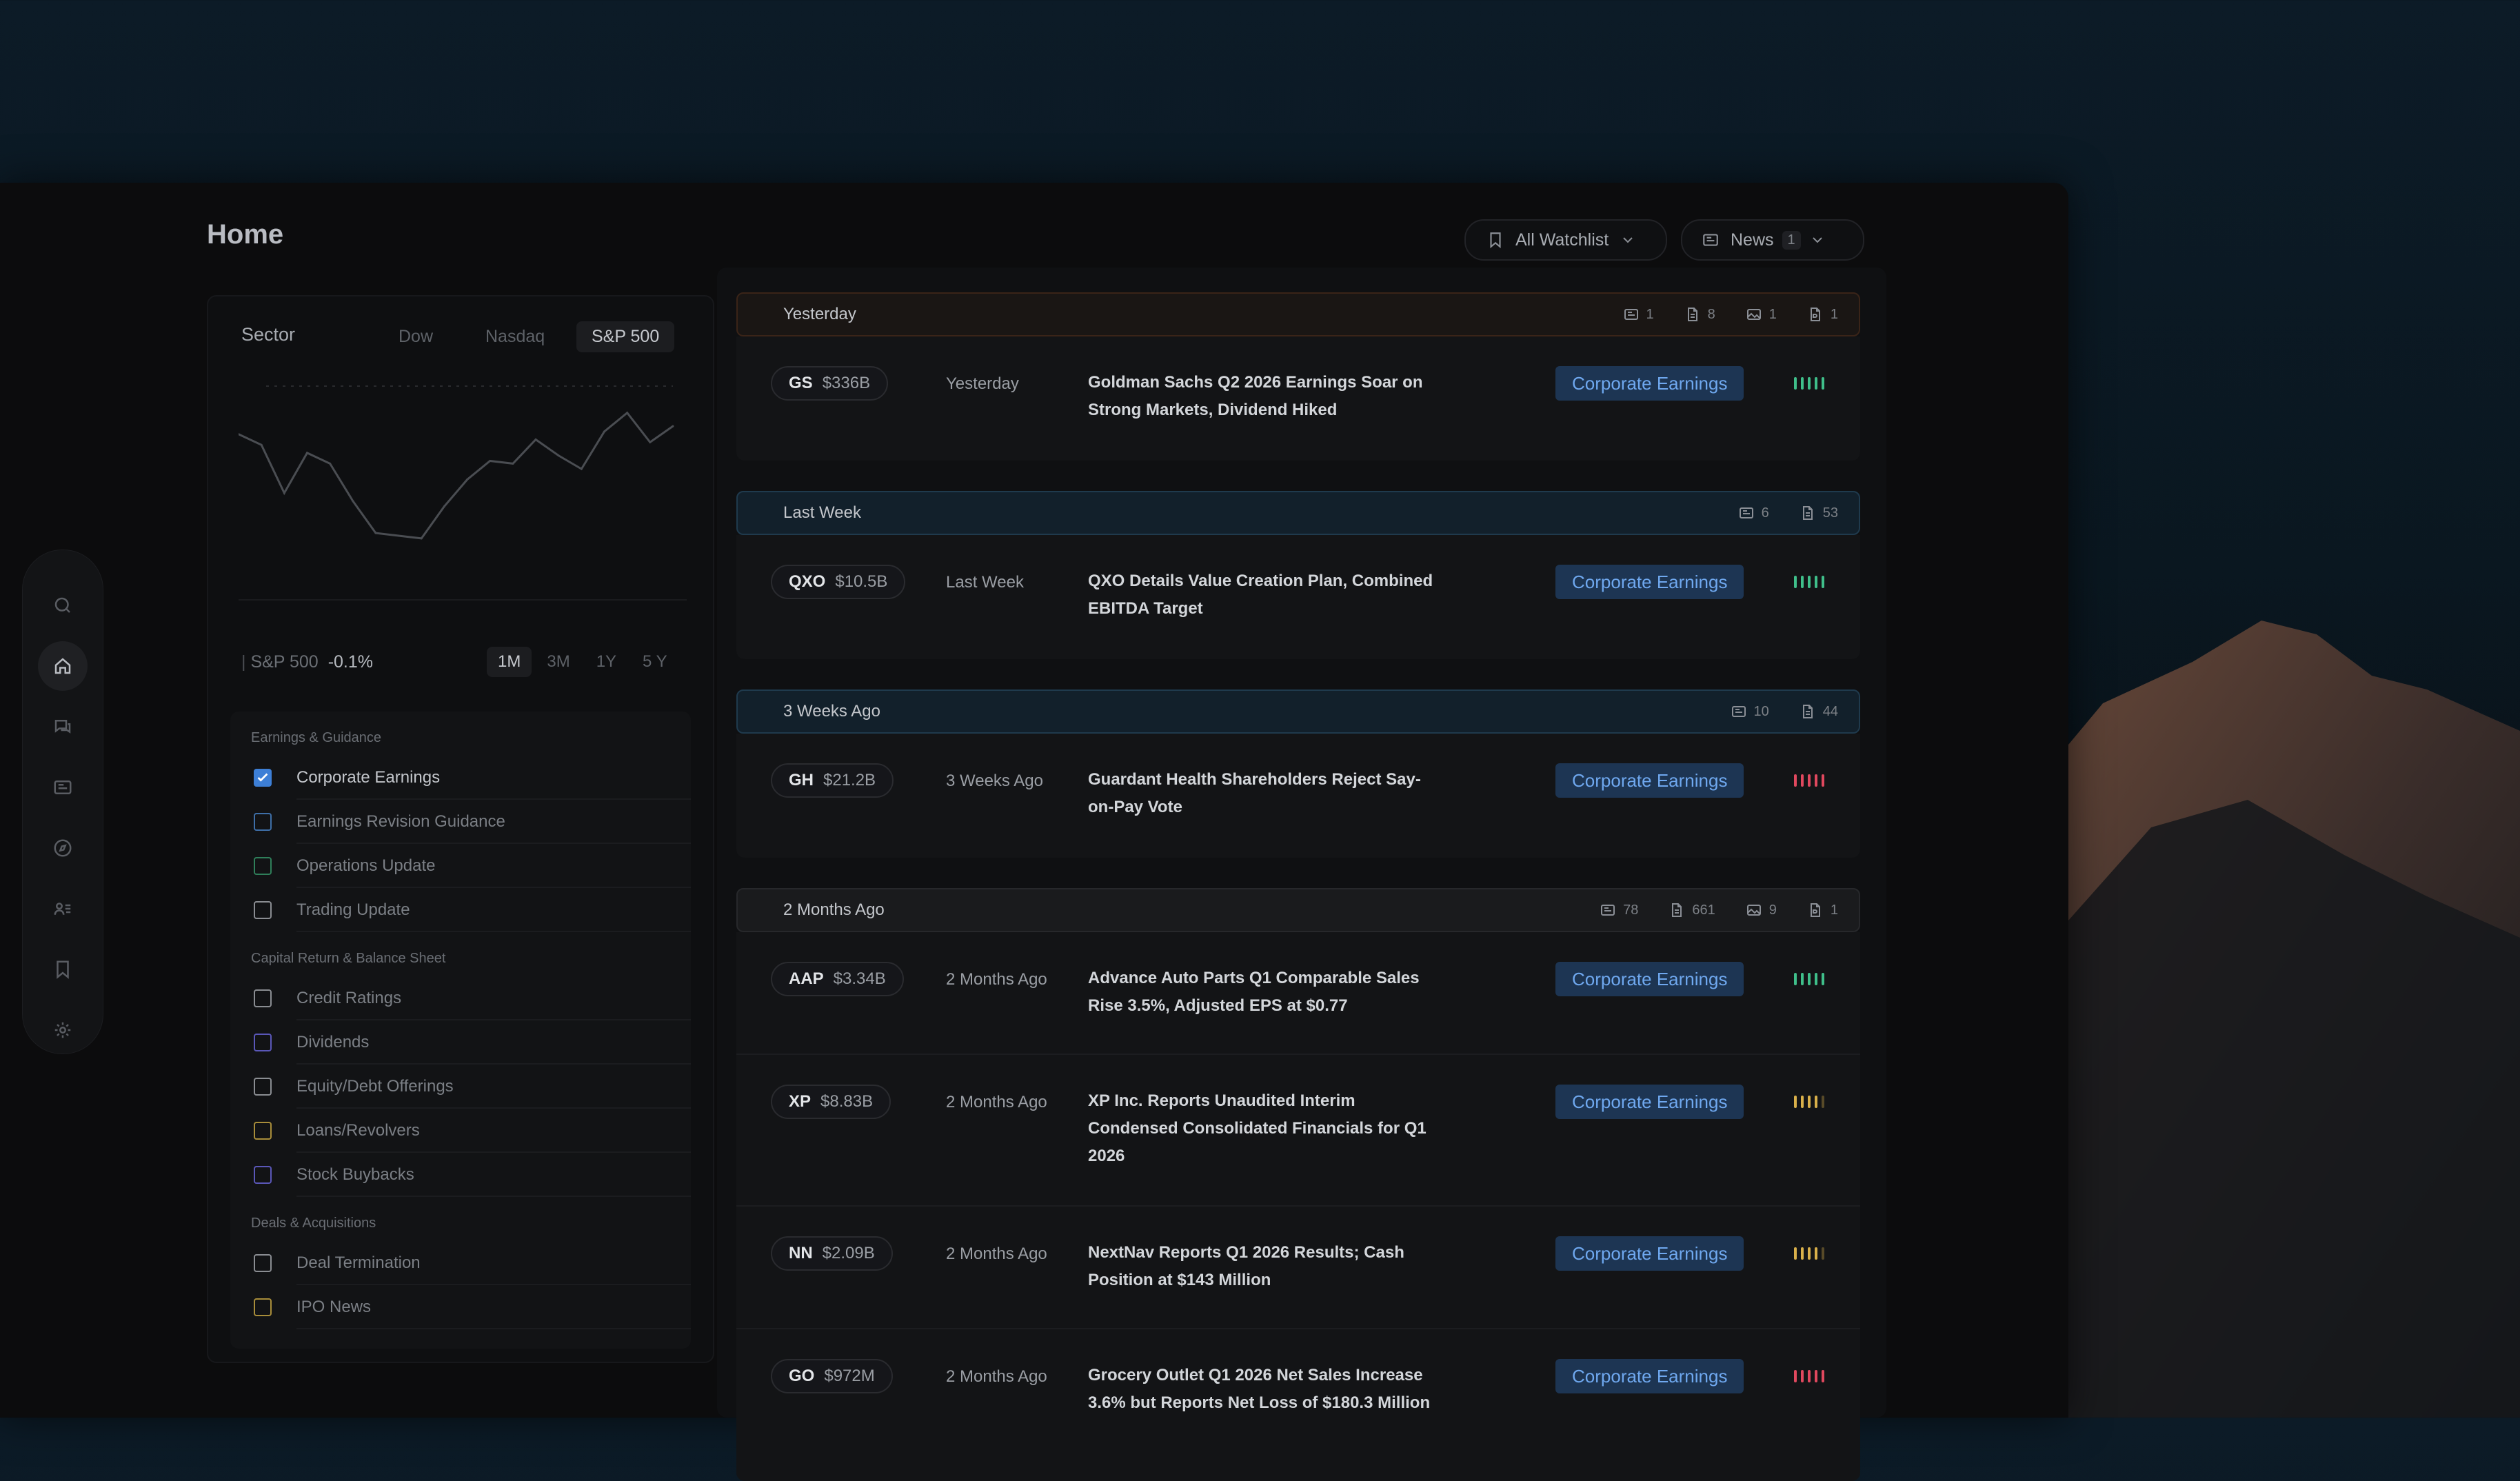  What do you see at coordinates (460, 1042) in the screenshot?
I see `filter-item: Dividends` at bounding box center [460, 1042].